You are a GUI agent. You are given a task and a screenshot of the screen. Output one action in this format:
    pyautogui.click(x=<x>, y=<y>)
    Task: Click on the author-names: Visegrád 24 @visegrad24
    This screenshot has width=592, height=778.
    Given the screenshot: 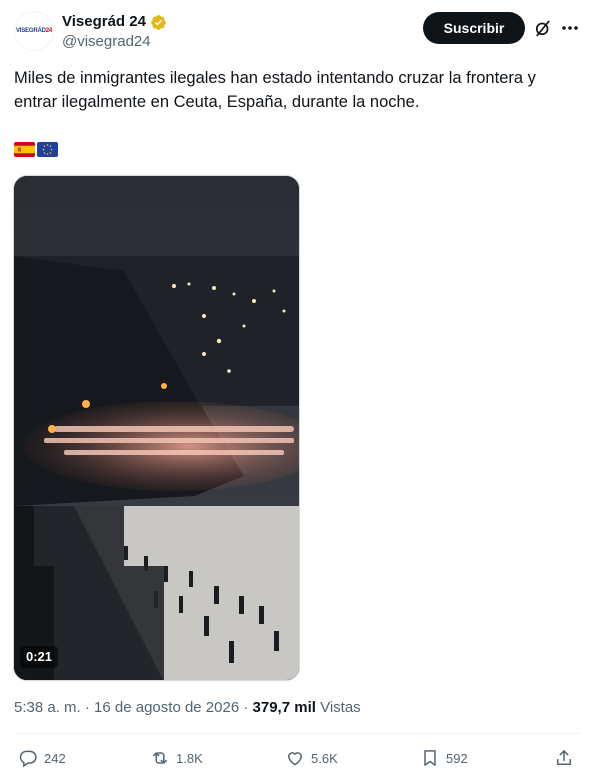 What is the action you would take?
    pyautogui.click(x=114, y=32)
    